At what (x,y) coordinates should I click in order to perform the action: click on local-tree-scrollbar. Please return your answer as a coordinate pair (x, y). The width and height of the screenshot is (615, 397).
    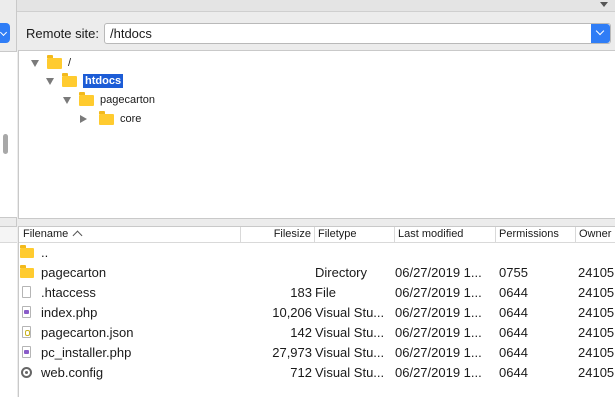
    Looking at the image, I should click on (5, 144).